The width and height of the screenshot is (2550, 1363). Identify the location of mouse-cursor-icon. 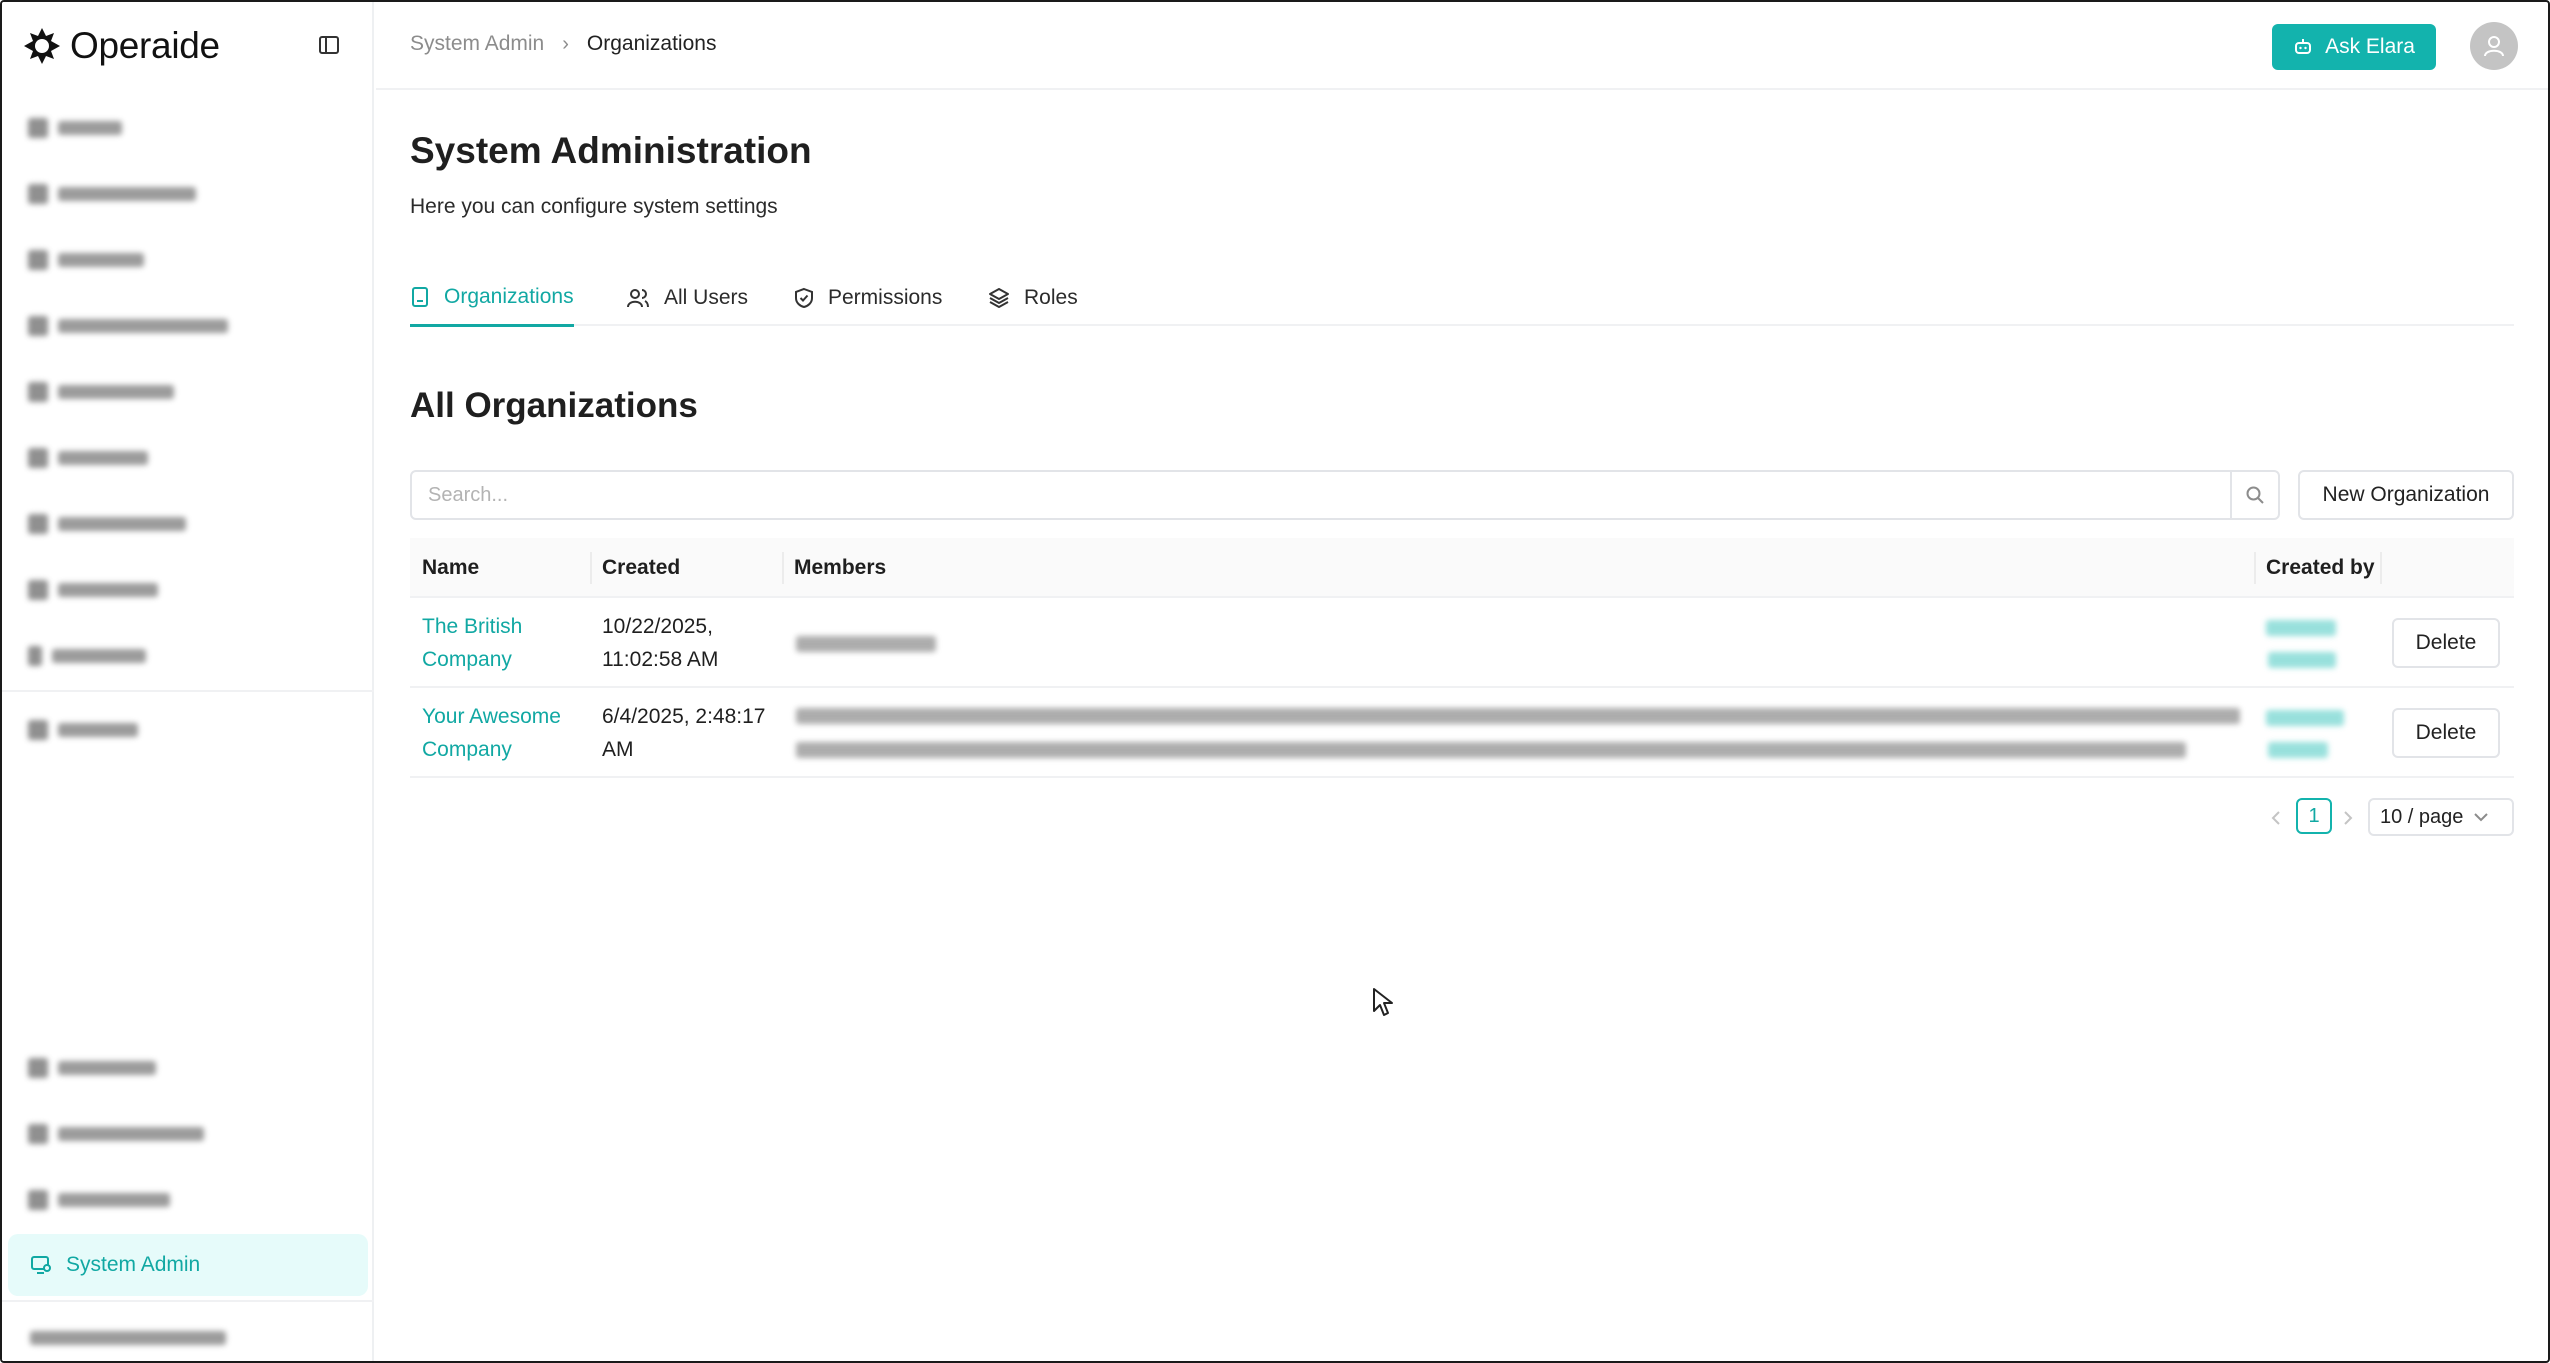
(1383, 1005).